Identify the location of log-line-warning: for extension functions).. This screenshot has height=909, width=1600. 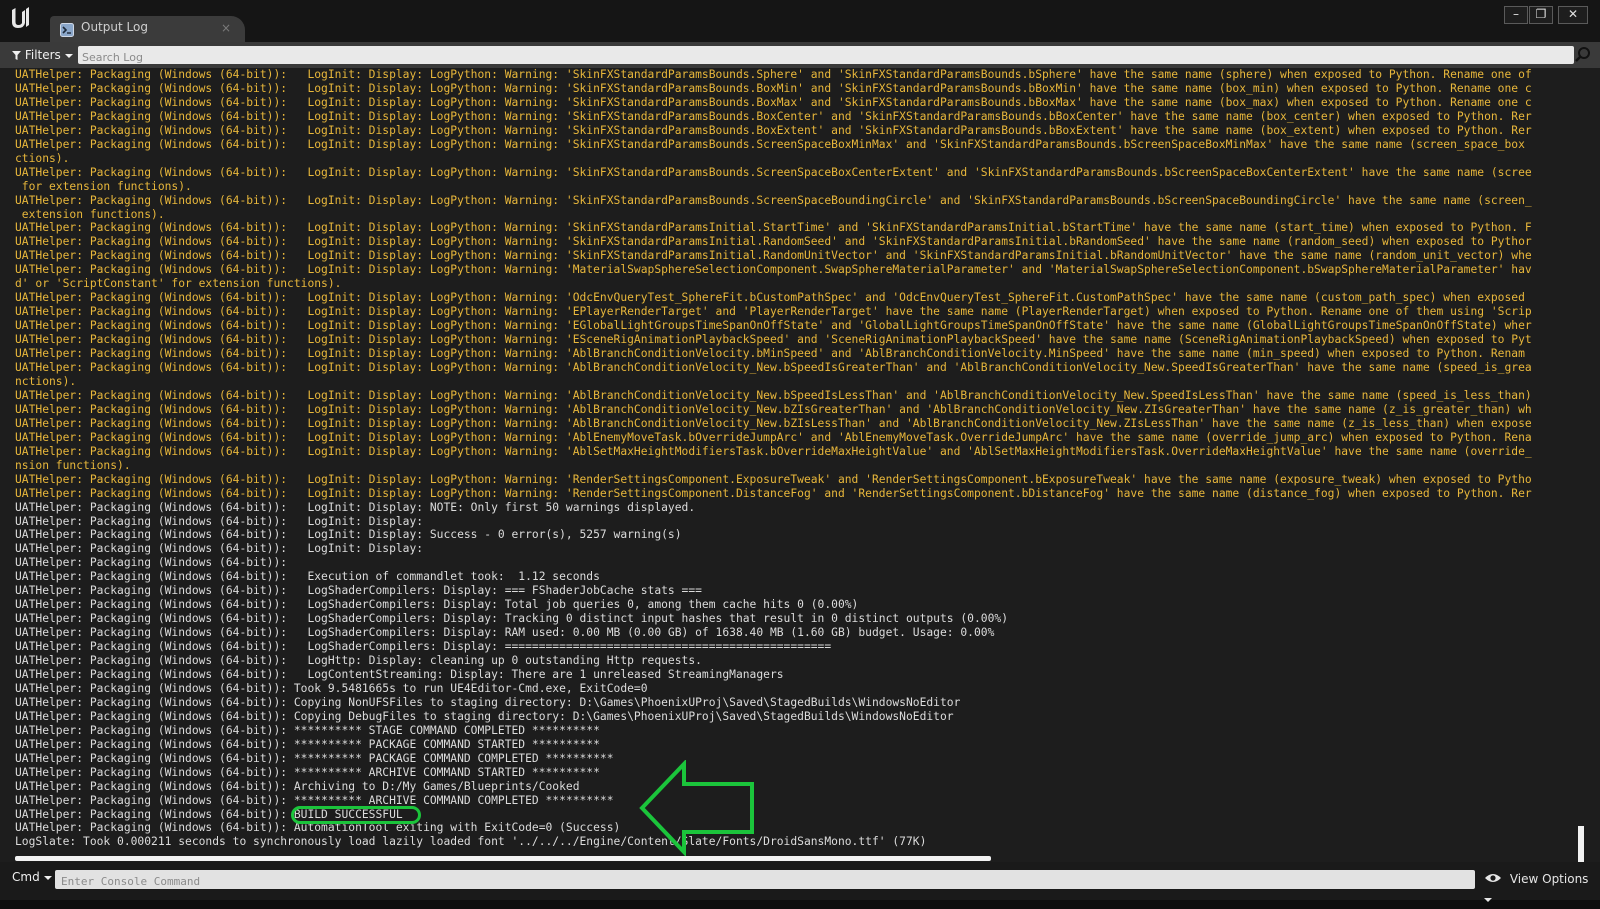
(103, 186).